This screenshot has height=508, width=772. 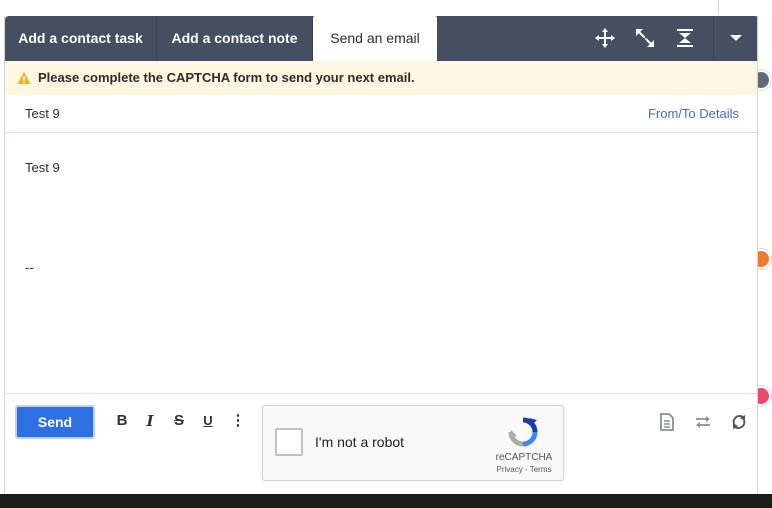 I want to click on tab-add-contact-task: Add a contact task, so click(x=81, y=38).